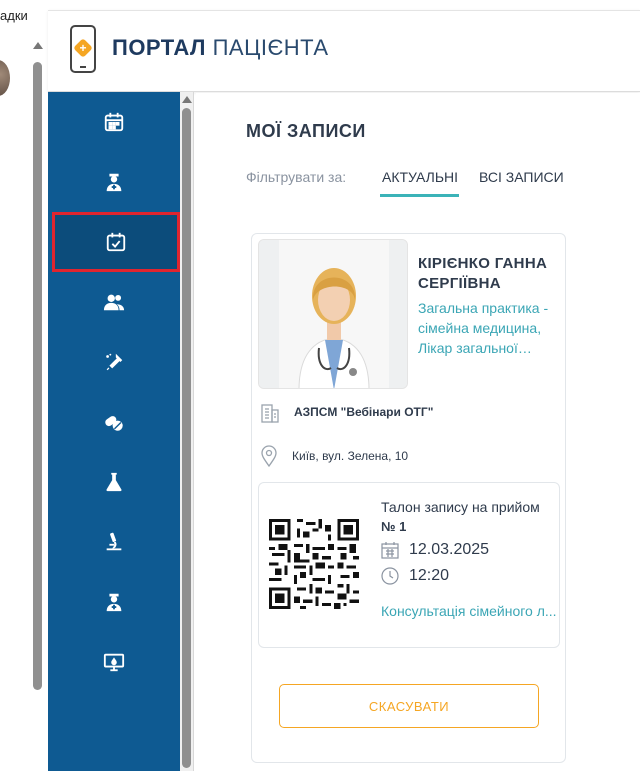 Image resolution: width=640 pixels, height=771 pixels. I want to click on sidebar-item-research, so click(114, 542).